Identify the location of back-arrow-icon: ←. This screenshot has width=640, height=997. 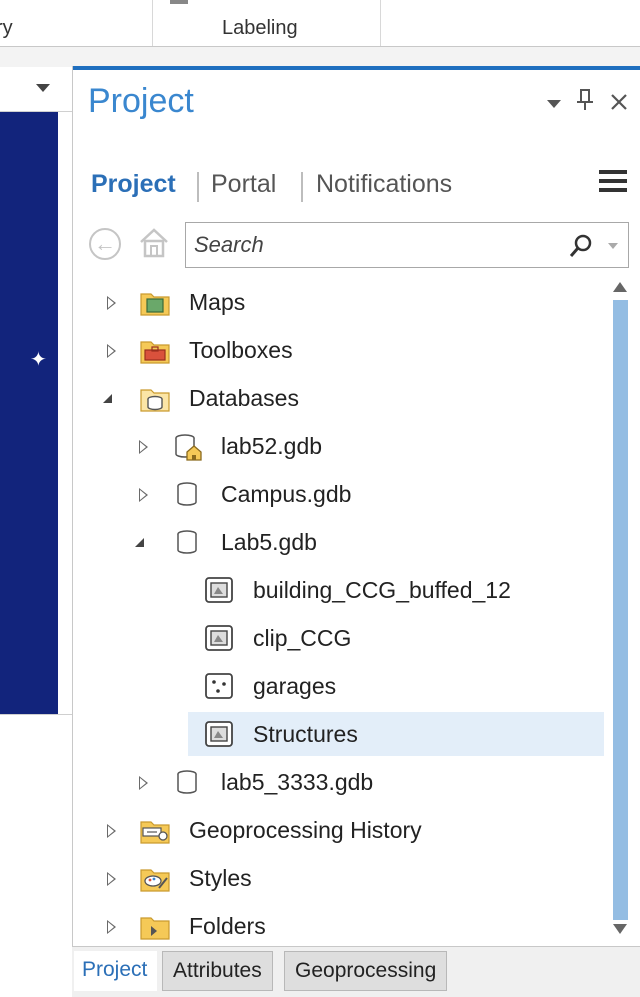
(105, 244).